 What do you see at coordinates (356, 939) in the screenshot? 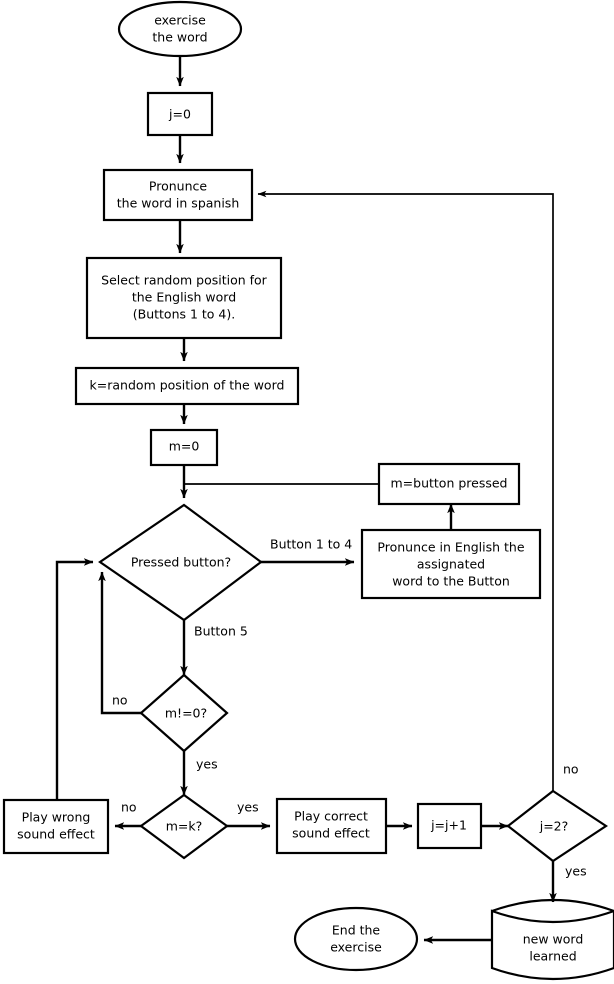
I see `node-end: End the exercise` at bounding box center [356, 939].